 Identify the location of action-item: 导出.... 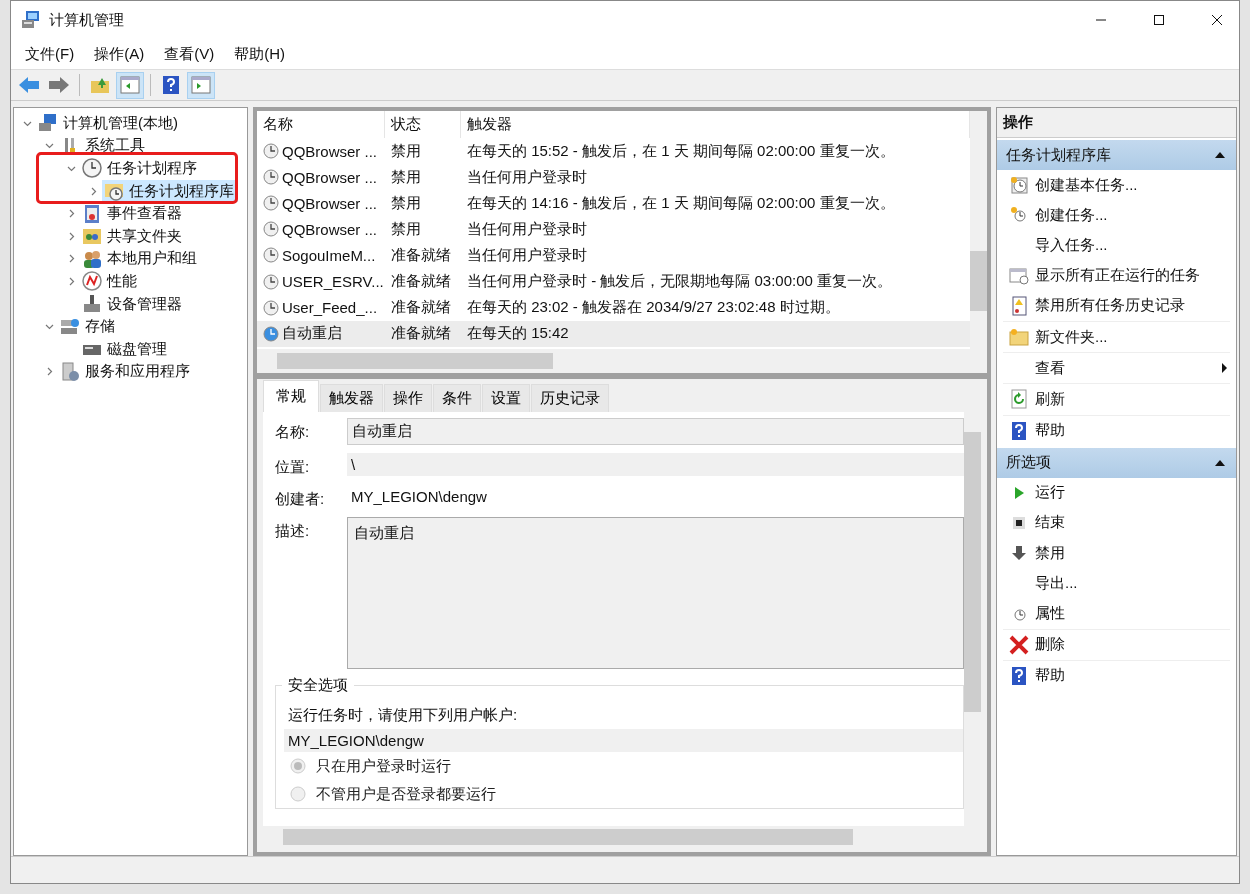
(1116, 583).